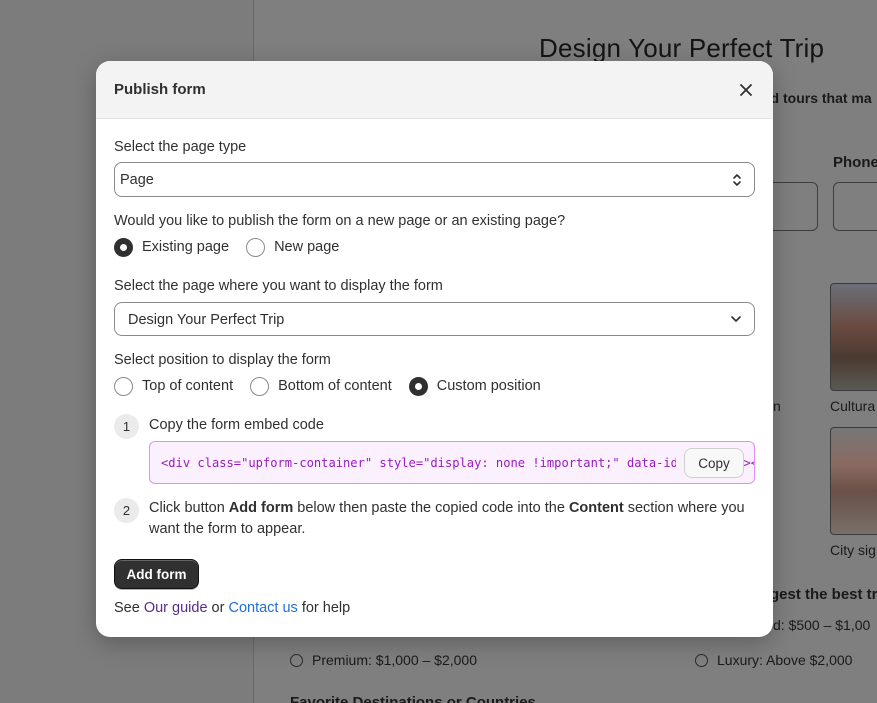  Describe the element at coordinates (129, 608) in the screenshot. I see `help-prefix: See` at that location.